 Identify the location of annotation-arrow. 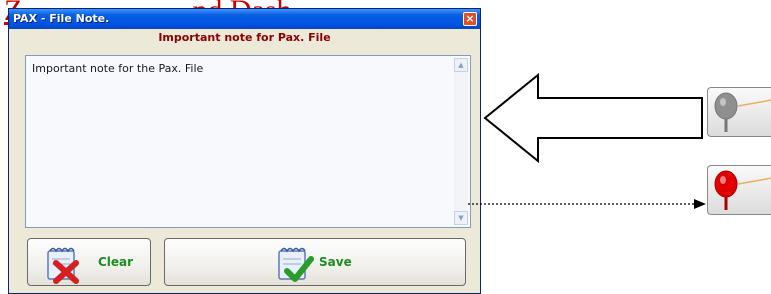
(593, 118).